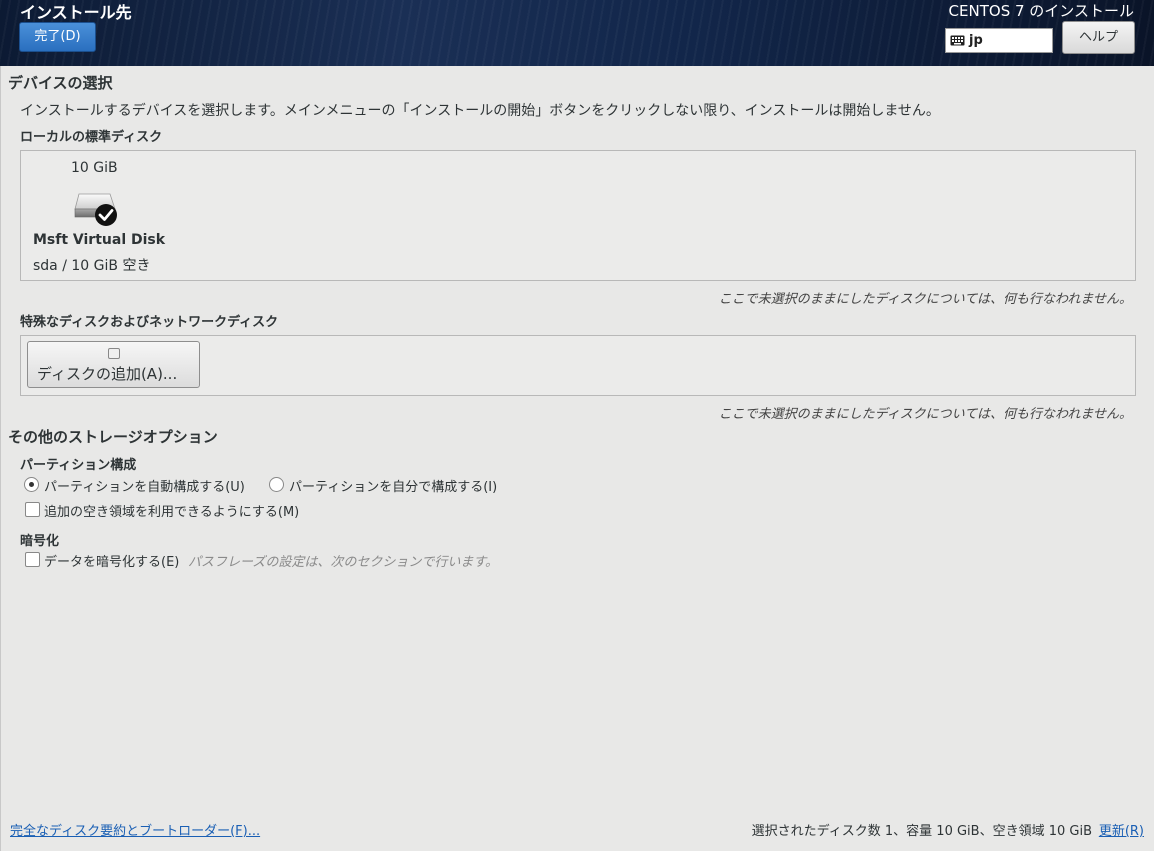 The image size is (1154, 851). I want to click on keyboard-icon, so click(957, 40).